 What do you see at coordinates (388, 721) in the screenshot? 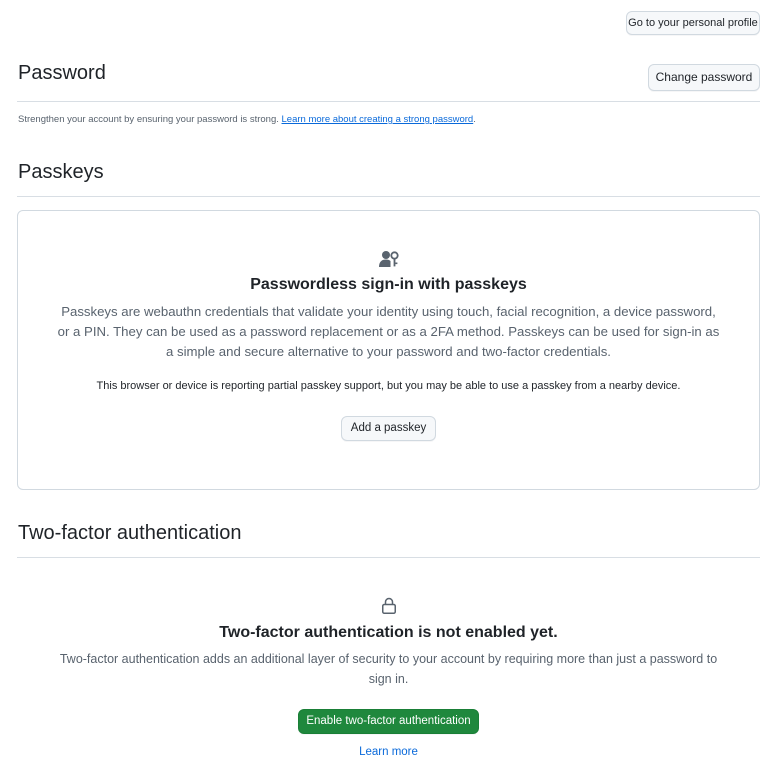
I see `enable-two-factor-button: Enable two-factor authentication` at bounding box center [388, 721].